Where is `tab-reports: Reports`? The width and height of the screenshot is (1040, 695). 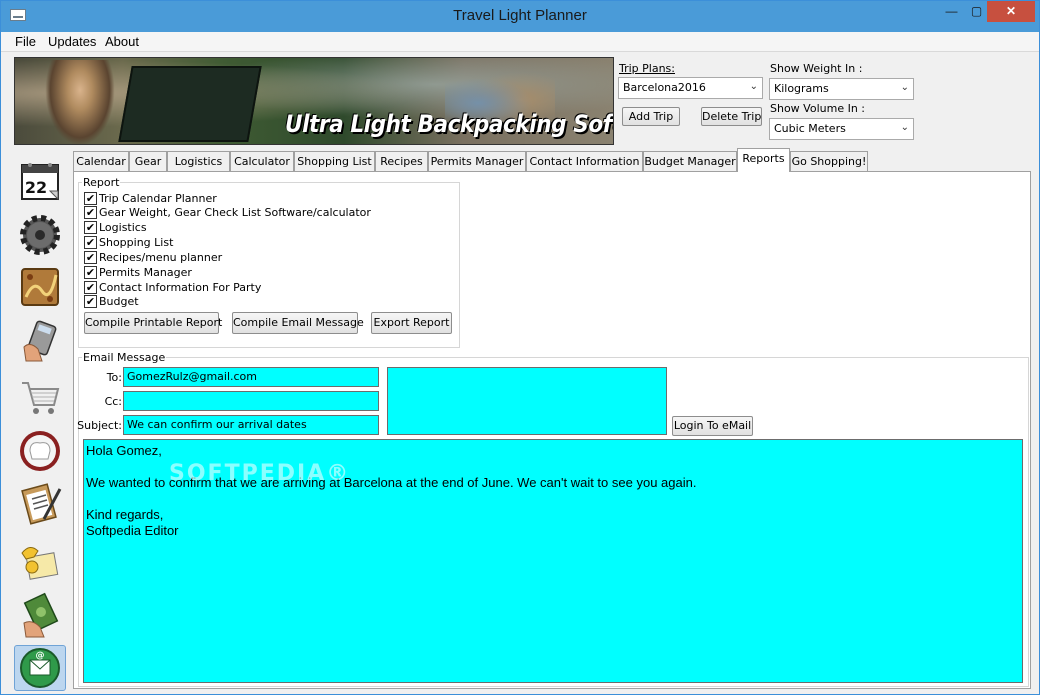 tab-reports: Reports is located at coordinates (763, 160).